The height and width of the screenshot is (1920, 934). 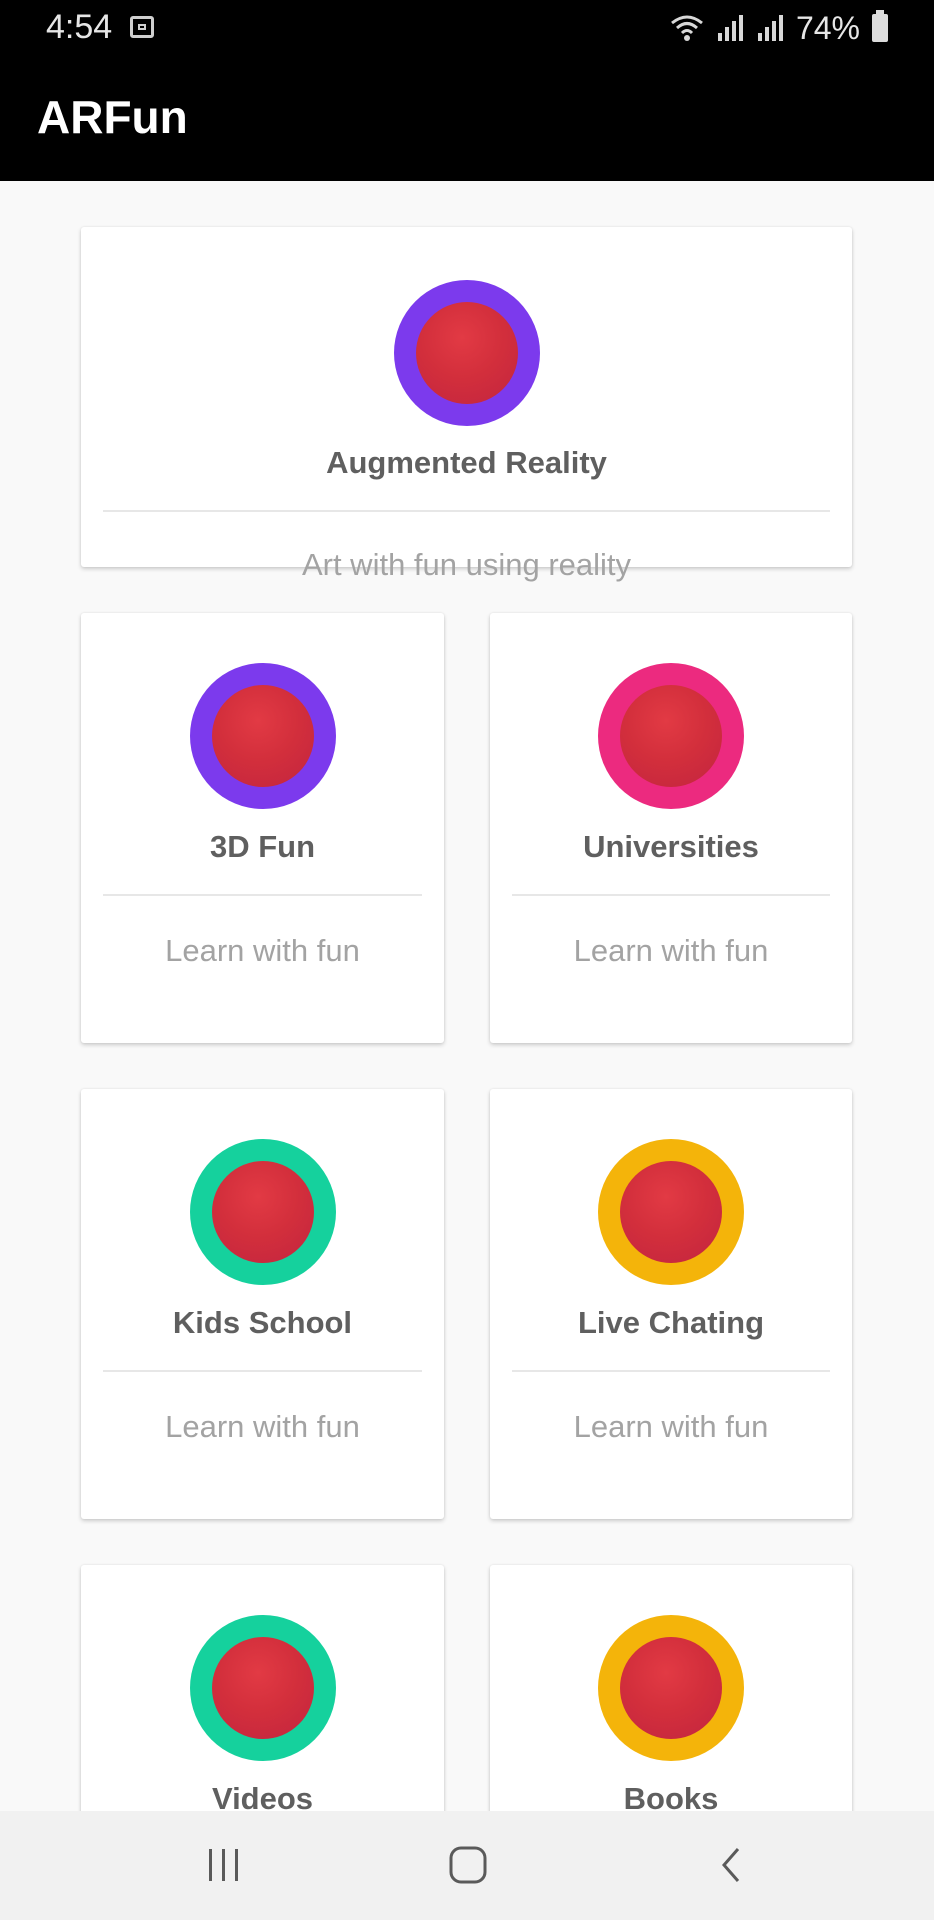 I want to click on card-title: Kids School, so click(x=262, y=1322).